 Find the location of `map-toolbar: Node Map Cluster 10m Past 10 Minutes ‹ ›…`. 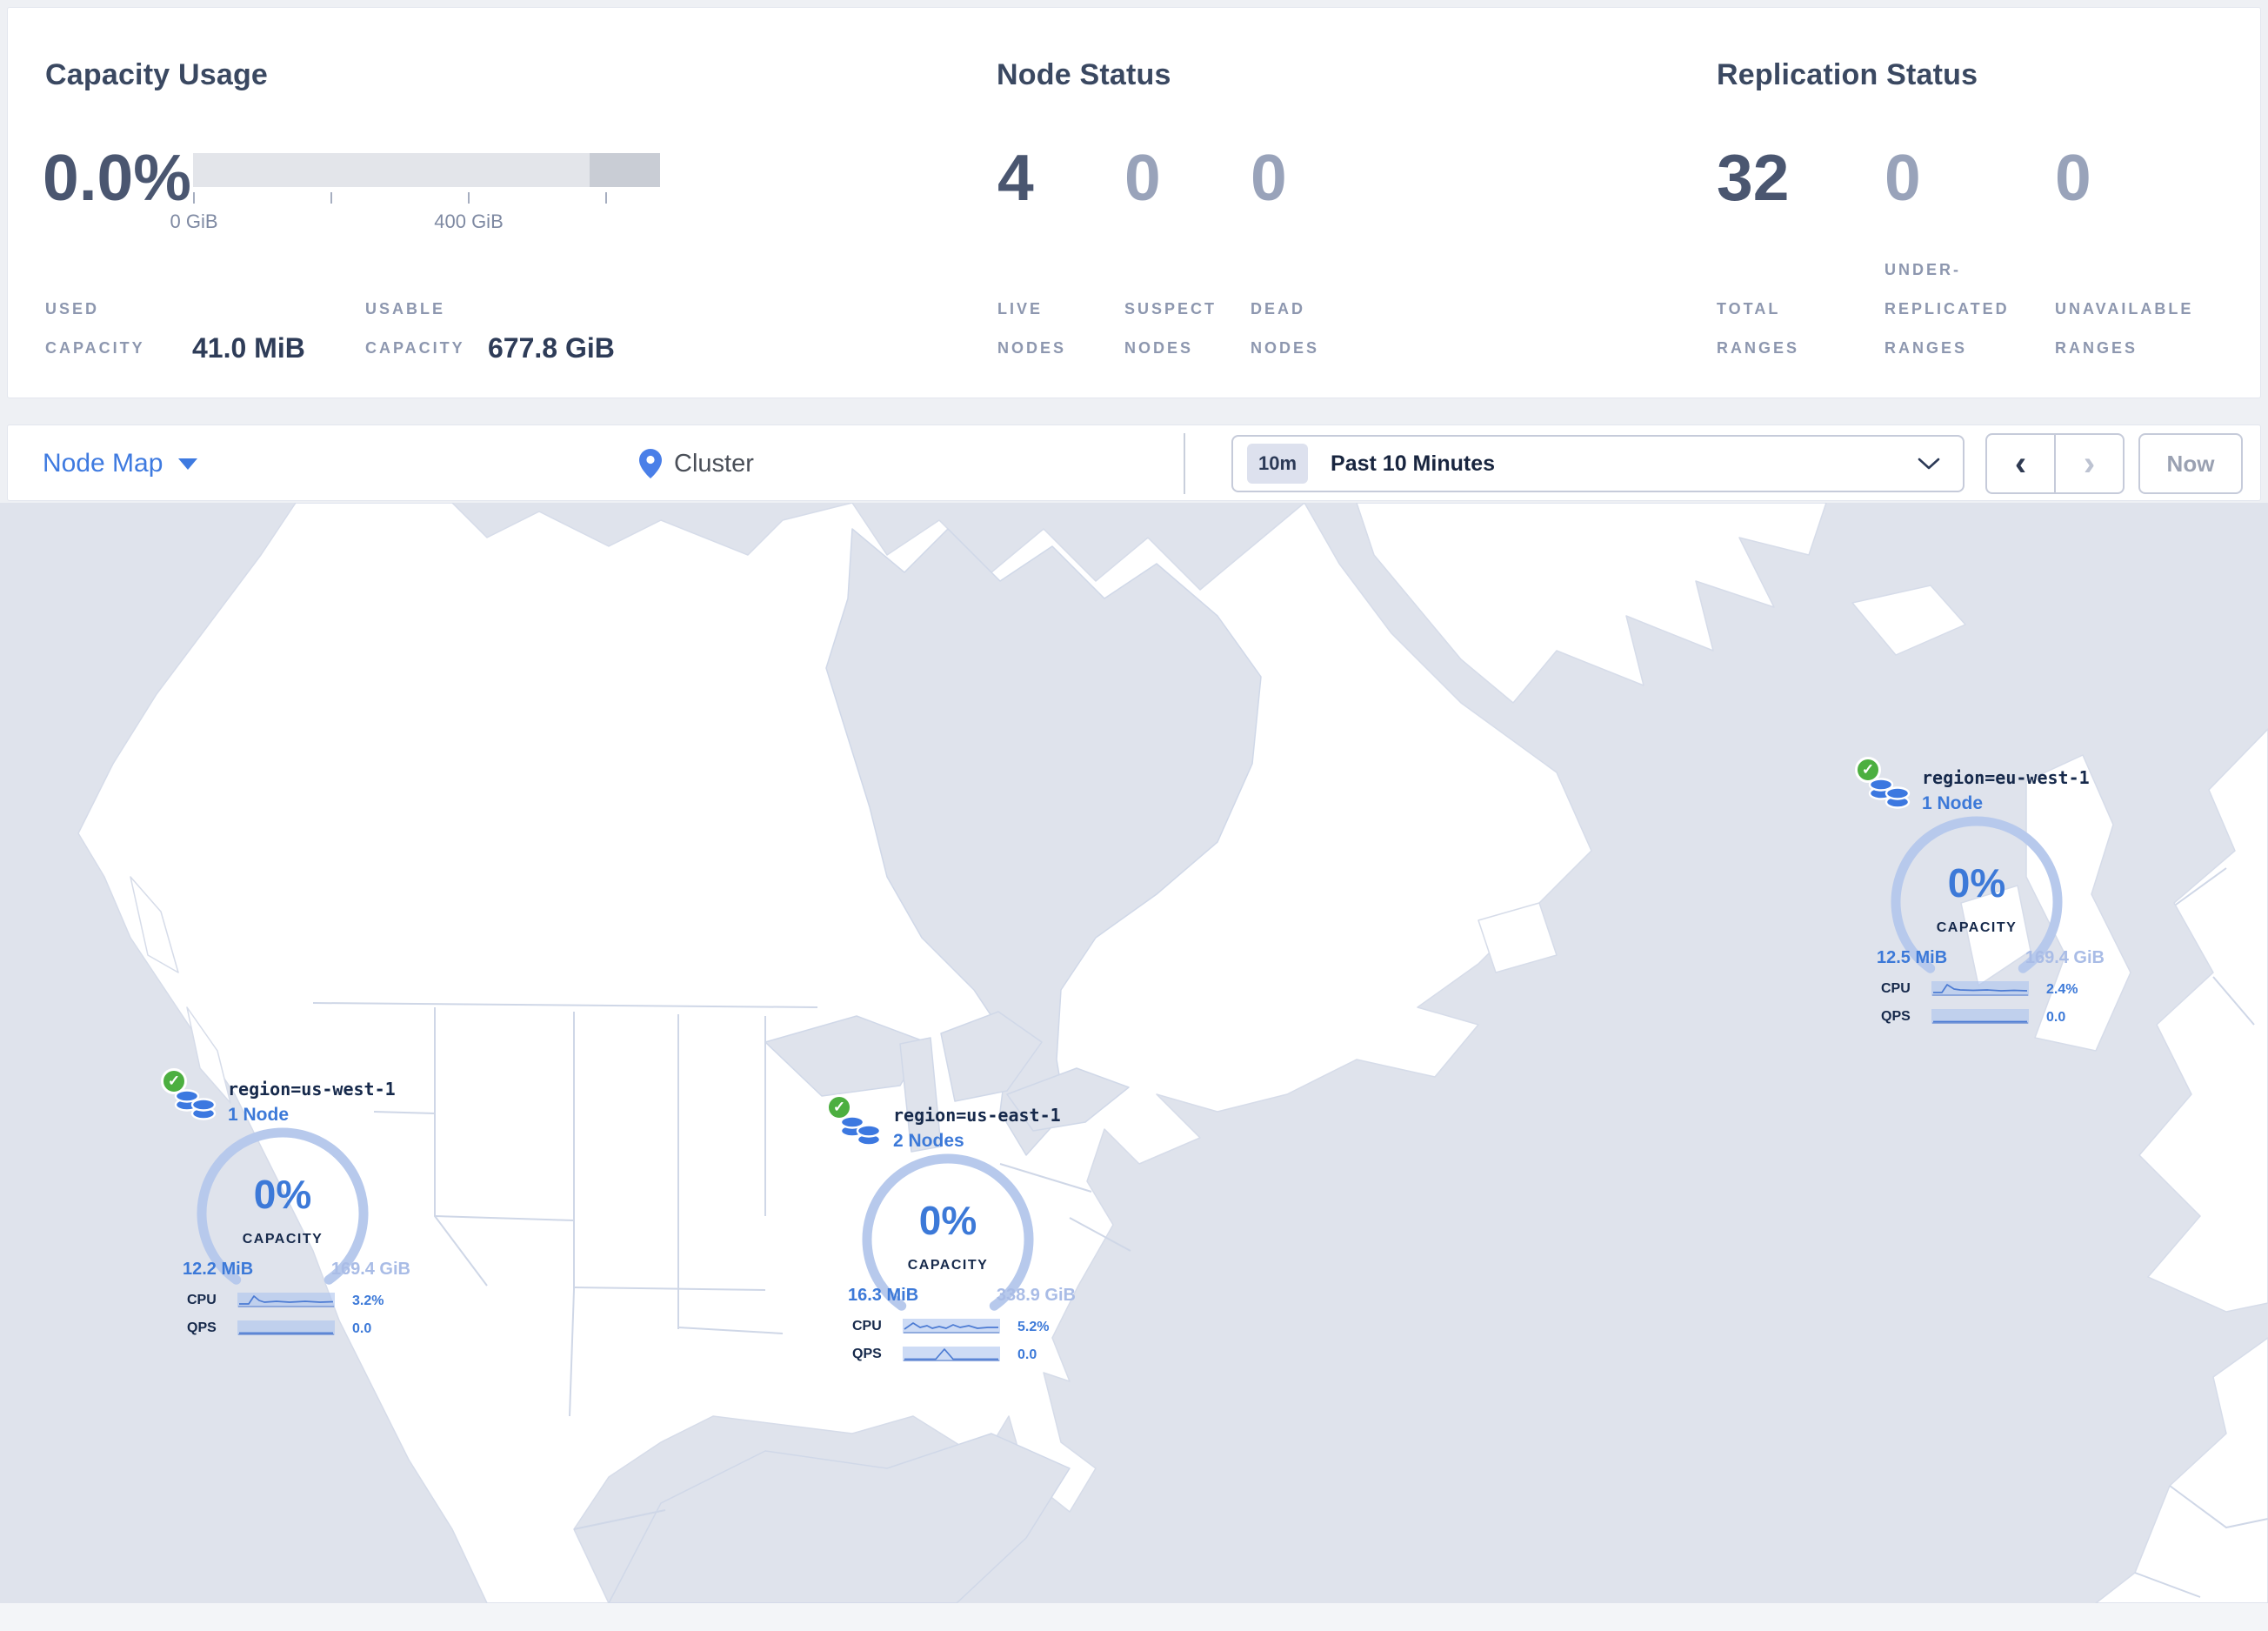

map-toolbar: Node Map Cluster 10m Past 10 Minutes ‹ ›… is located at coordinates (1134, 462).